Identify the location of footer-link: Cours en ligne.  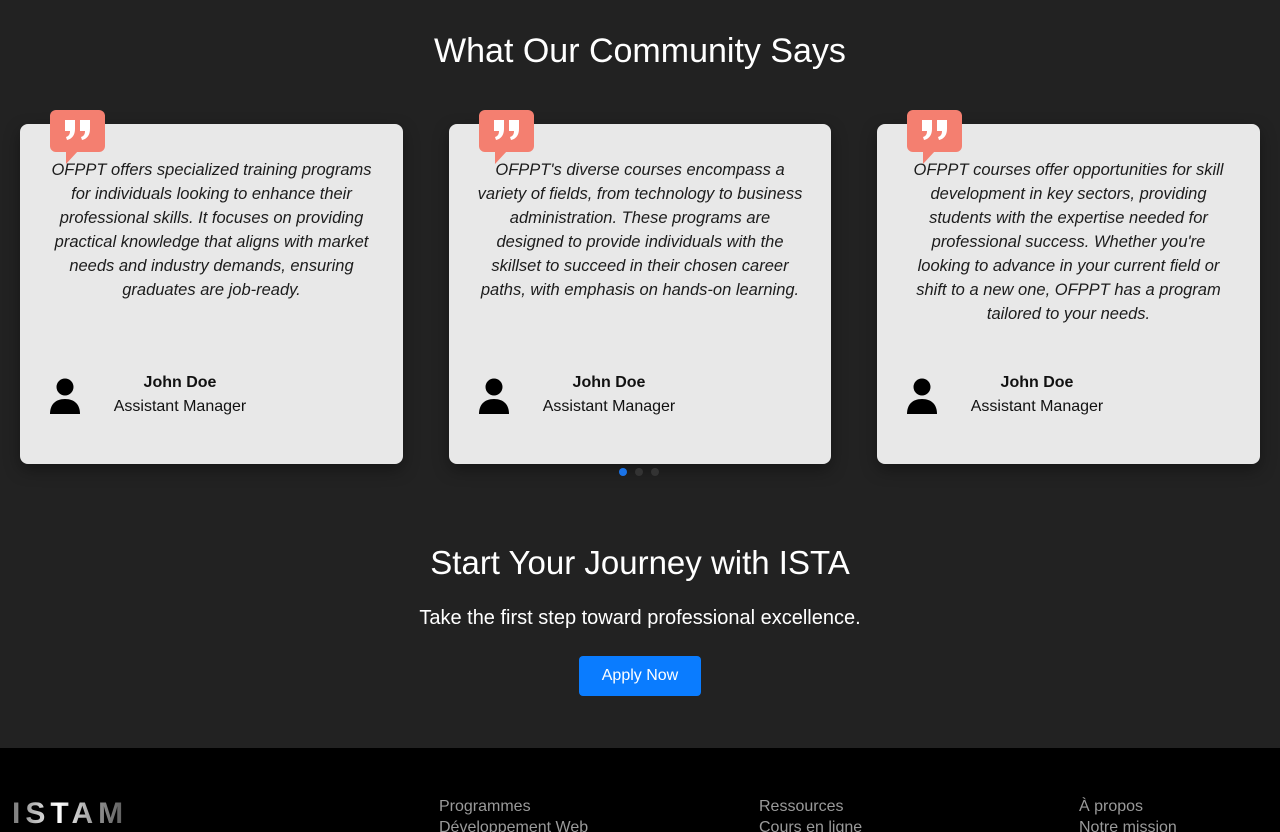
(810, 824).